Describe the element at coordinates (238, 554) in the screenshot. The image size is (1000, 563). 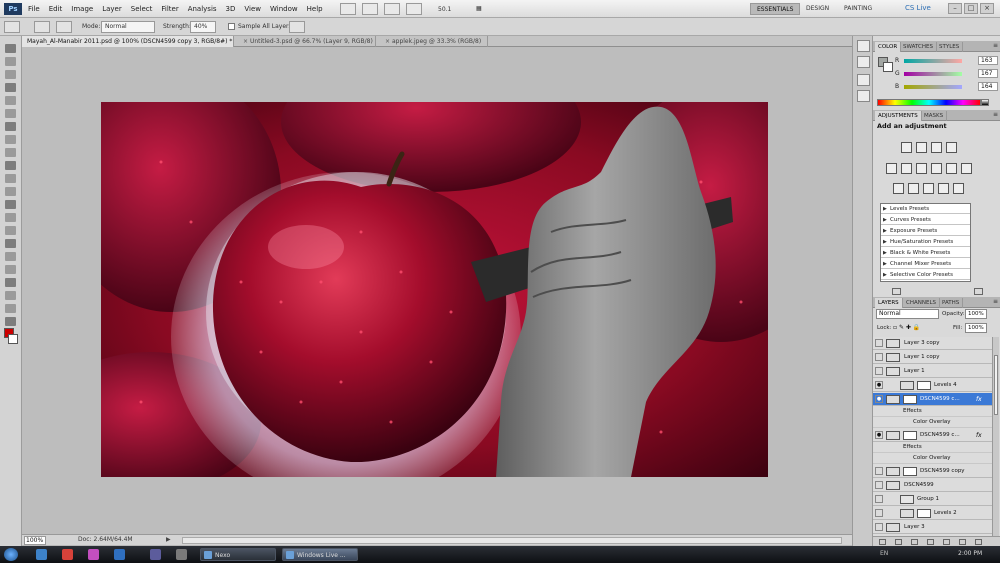
I see `task-nexo: Nexo` at that location.